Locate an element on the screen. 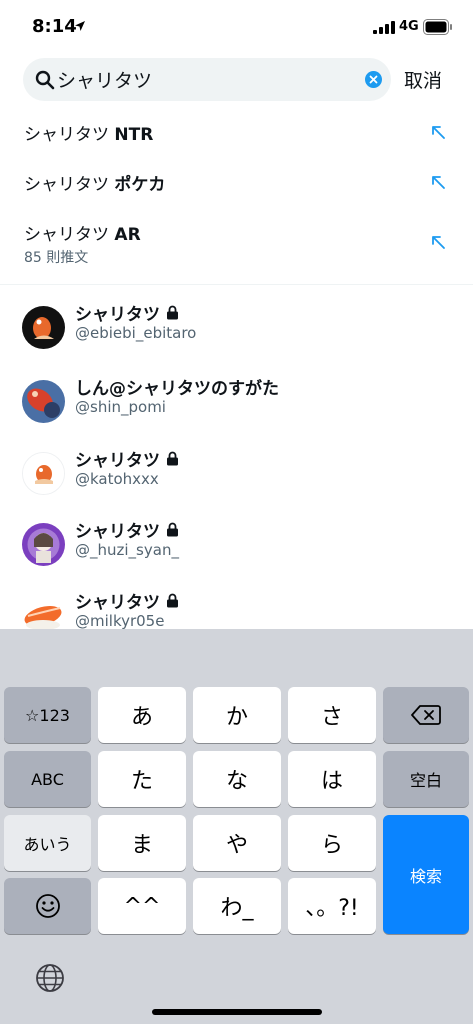 The width and height of the screenshot is (473, 1024). search-input is located at coordinates (207, 79).